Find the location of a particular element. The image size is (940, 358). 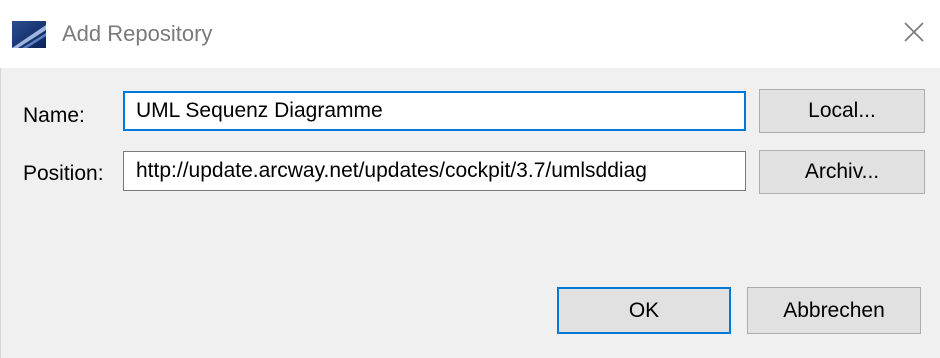

close-icon is located at coordinates (914, 34).